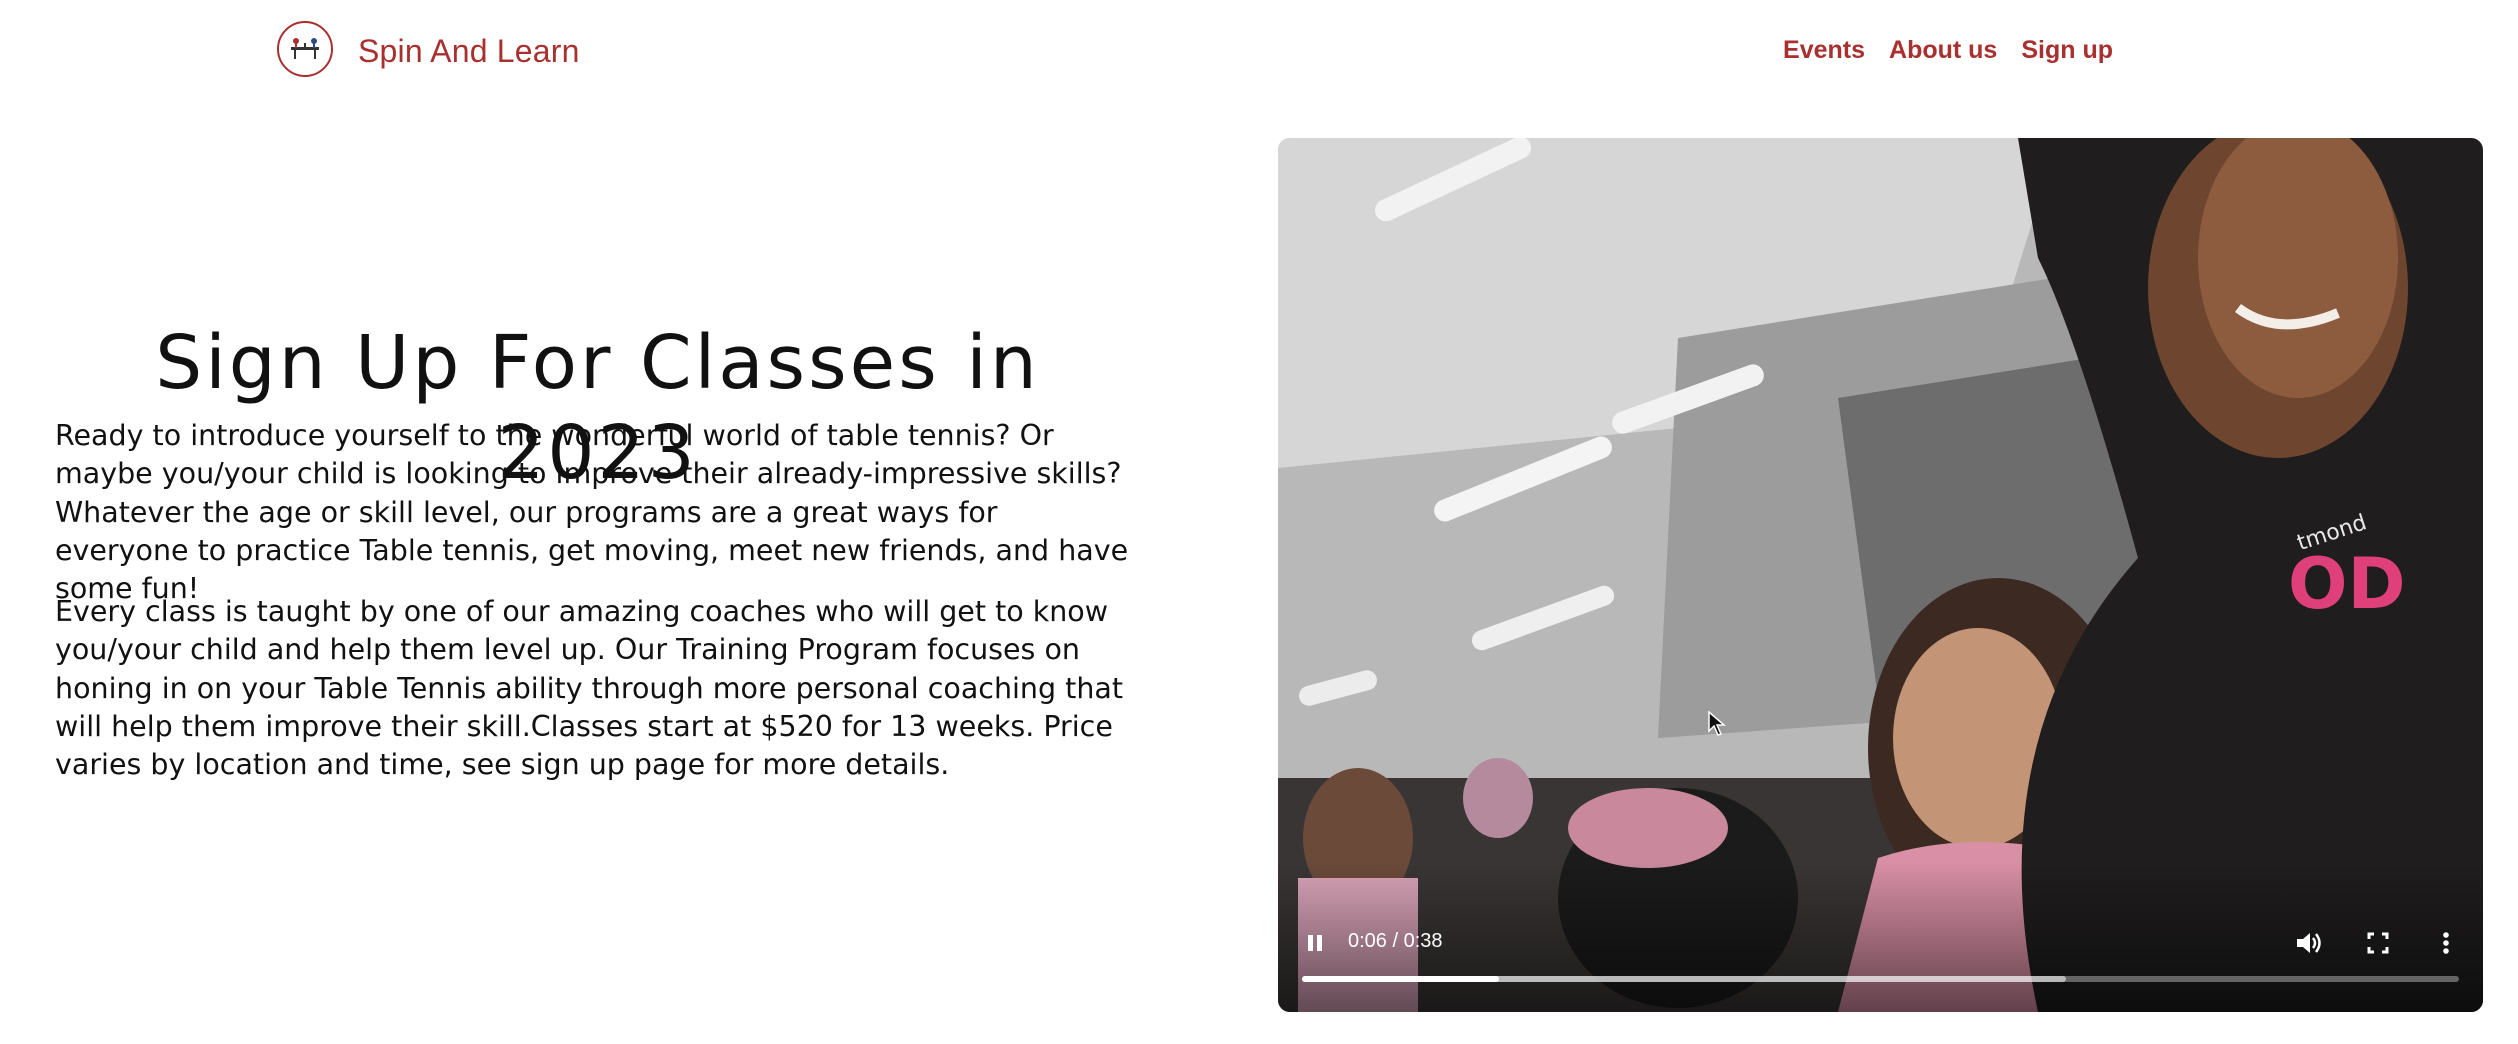  What do you see at coordinates (1880, 979) in the screenshot?
I see `video-progress-bar` at bounding box center [1880, 979].